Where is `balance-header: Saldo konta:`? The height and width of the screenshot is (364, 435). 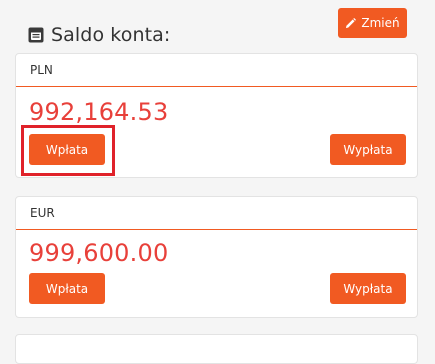
balance-header: Saldo konta: is located at coordinates (99, 35).